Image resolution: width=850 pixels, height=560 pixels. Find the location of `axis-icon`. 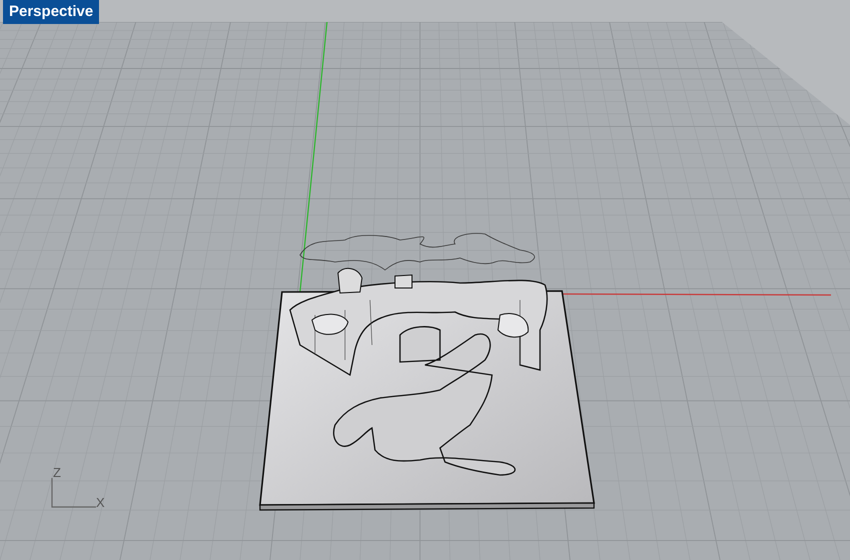

axis-icon is located at coordinates (74, 493).